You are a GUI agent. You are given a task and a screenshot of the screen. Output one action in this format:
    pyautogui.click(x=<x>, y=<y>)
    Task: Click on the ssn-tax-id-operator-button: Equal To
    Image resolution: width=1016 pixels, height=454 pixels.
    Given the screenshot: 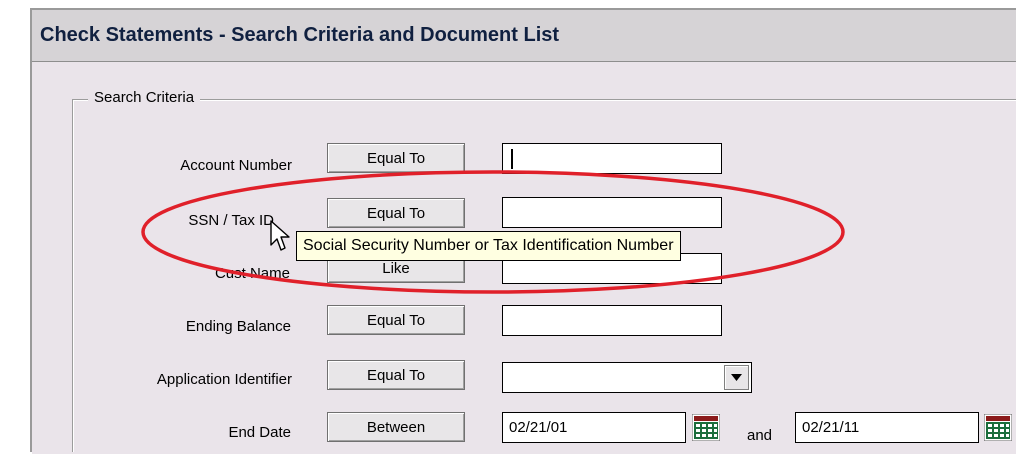 What is the action you would take?
    pyautogui.click(x=396, y=213)
    